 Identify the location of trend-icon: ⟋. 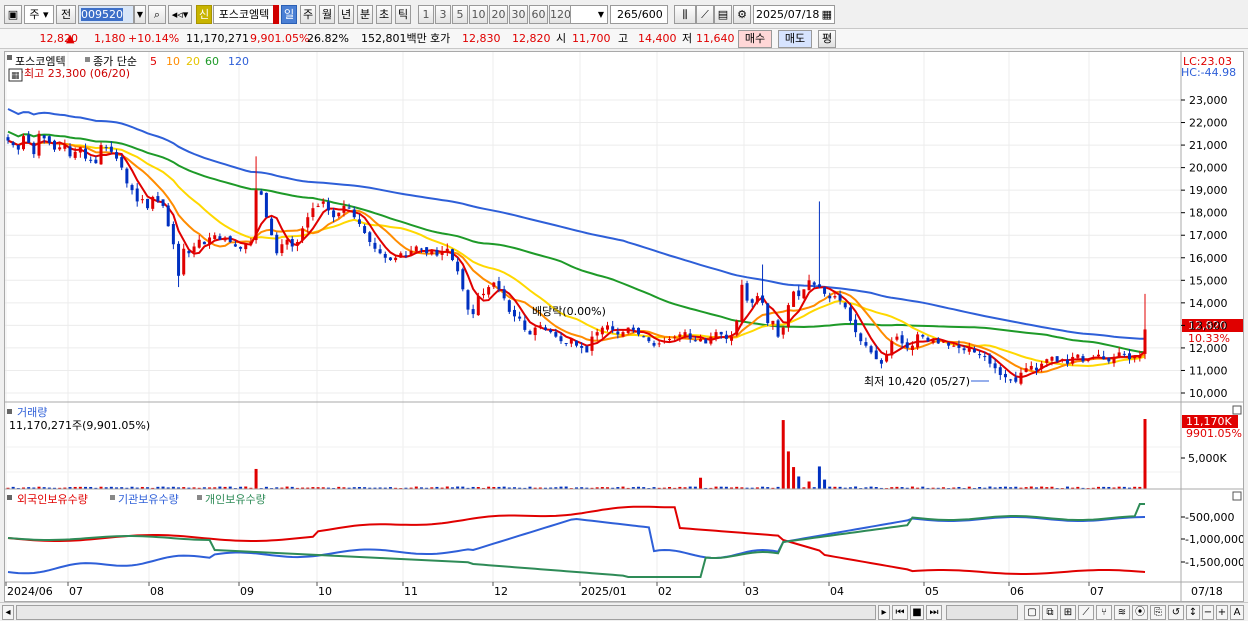
(1086, 612).